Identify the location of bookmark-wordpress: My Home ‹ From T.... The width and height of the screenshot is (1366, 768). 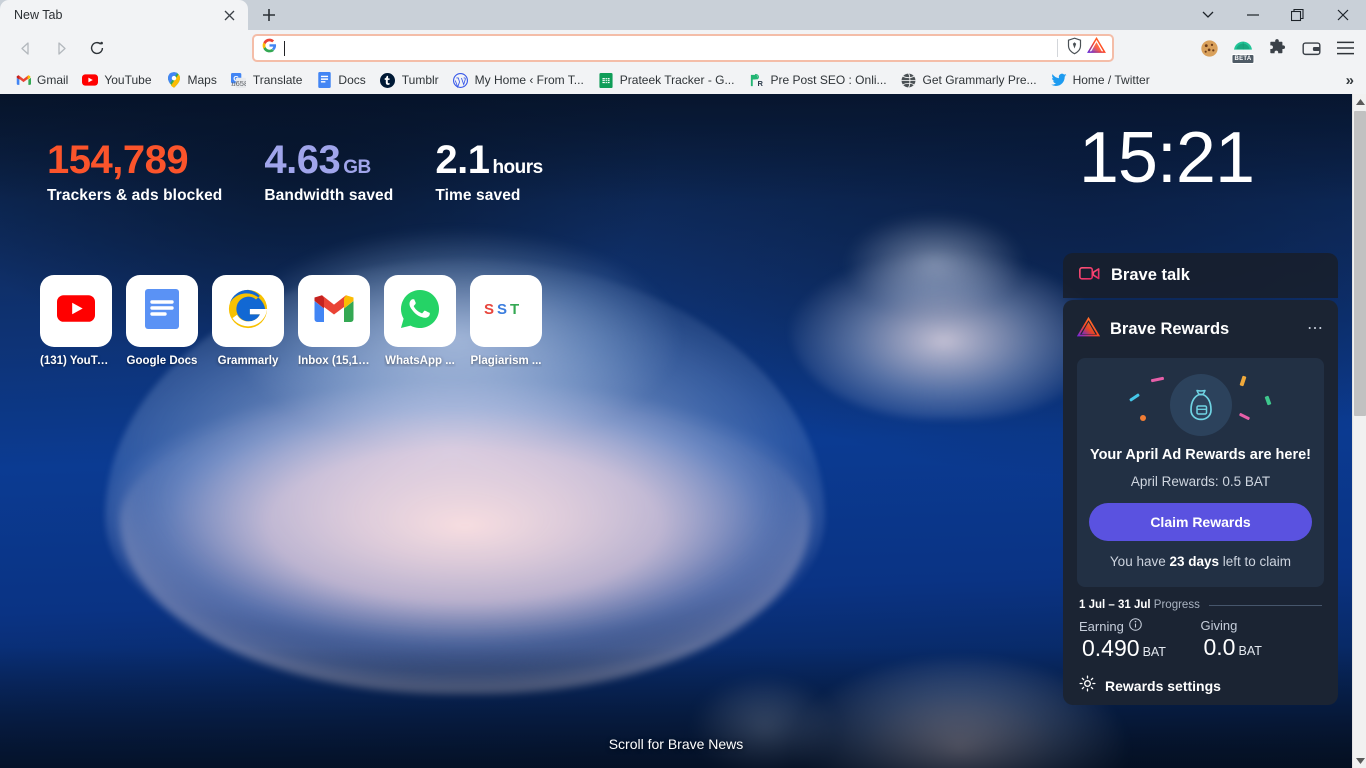
(518, 80).